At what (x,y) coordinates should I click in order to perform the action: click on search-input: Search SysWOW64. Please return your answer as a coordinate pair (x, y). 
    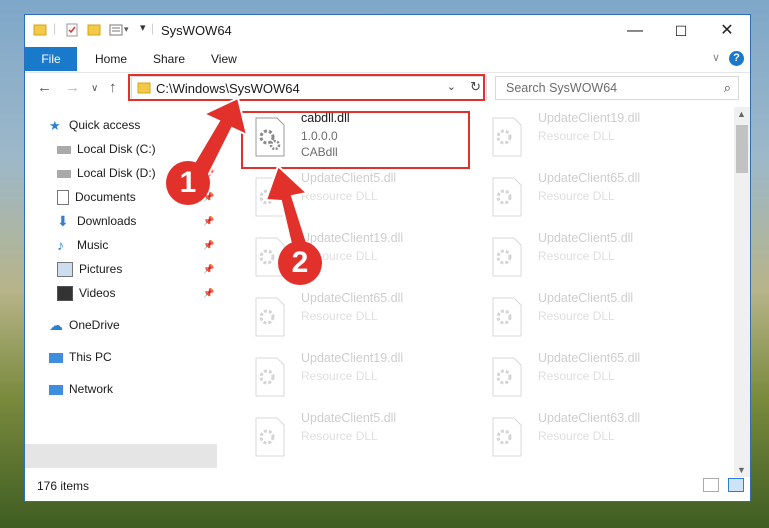
    Looking at the image, I should click on (561, 88).